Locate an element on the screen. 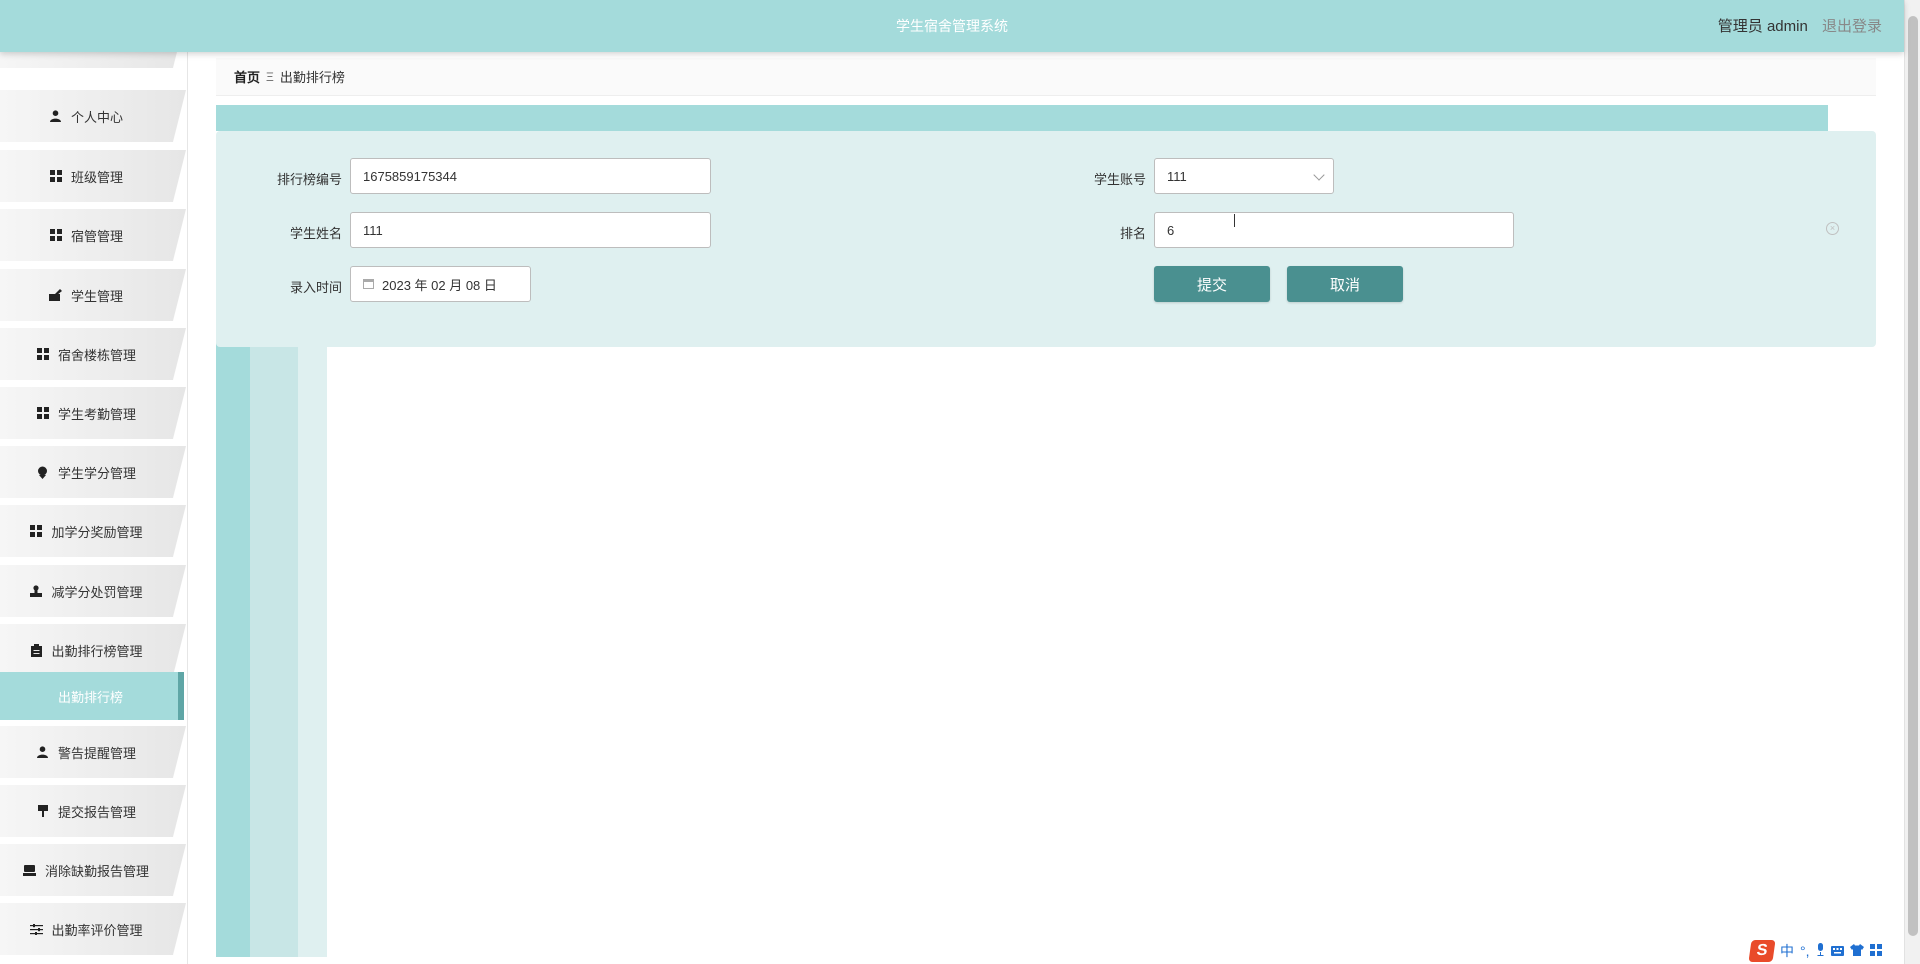  sidebar-item-attendance-evaluation-management: 出勤率评价管理 is located at coordinates (93, 929).